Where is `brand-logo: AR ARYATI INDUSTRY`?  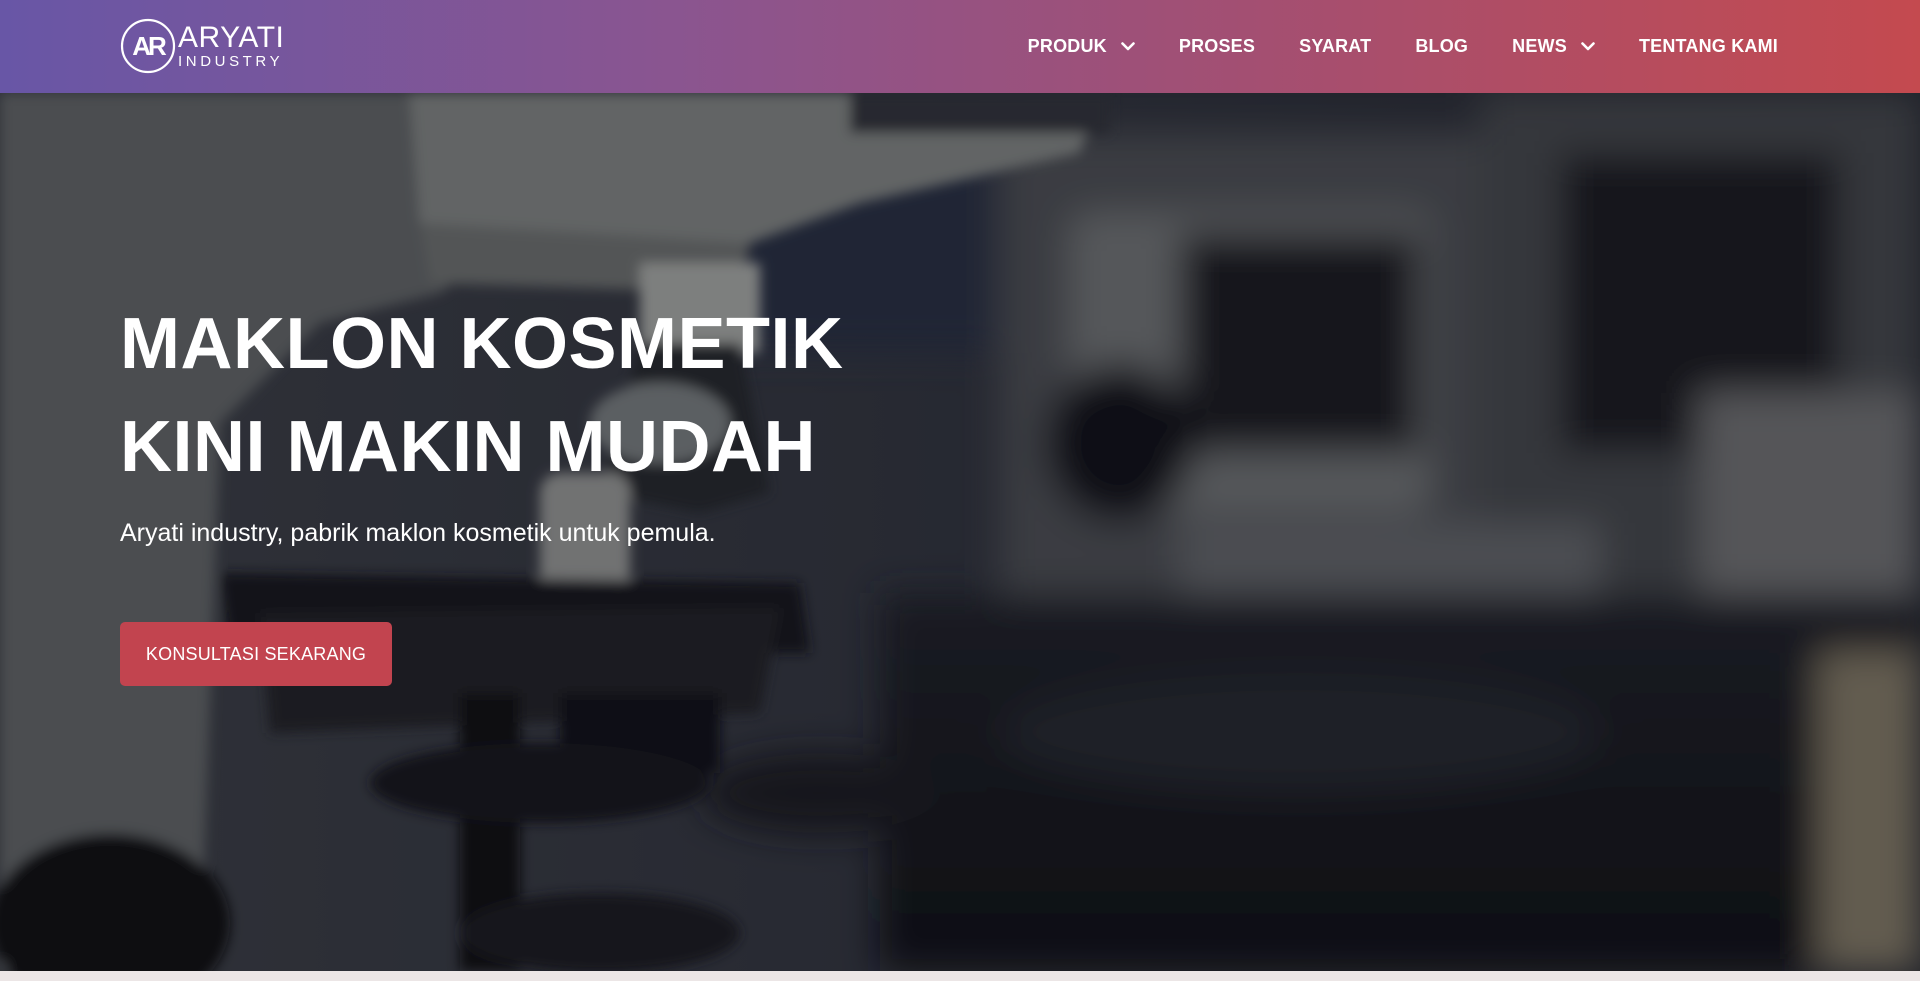 brand-logo: AR ARYATI INDUSTRY is located at coordinates (202, 46).